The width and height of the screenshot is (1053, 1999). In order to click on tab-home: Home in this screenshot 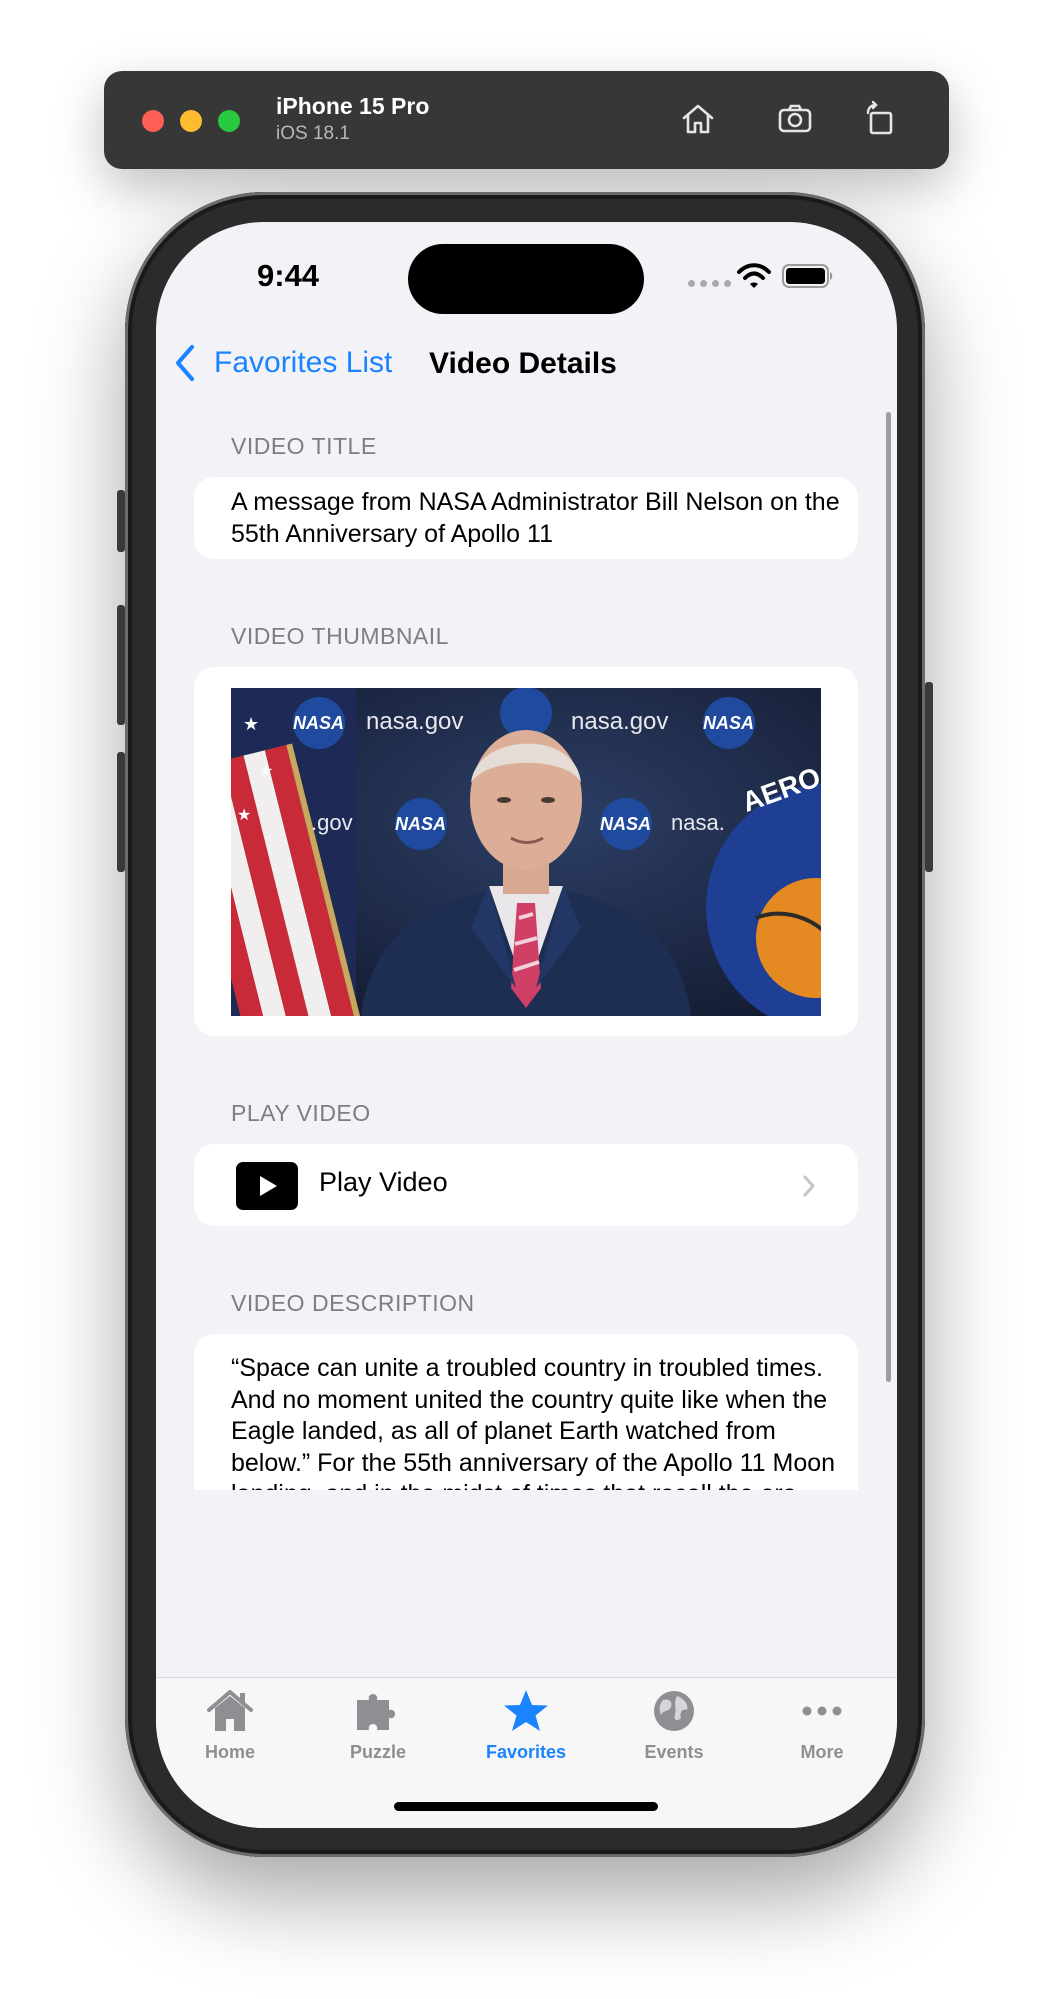, I will do `click(230, 1728)`.